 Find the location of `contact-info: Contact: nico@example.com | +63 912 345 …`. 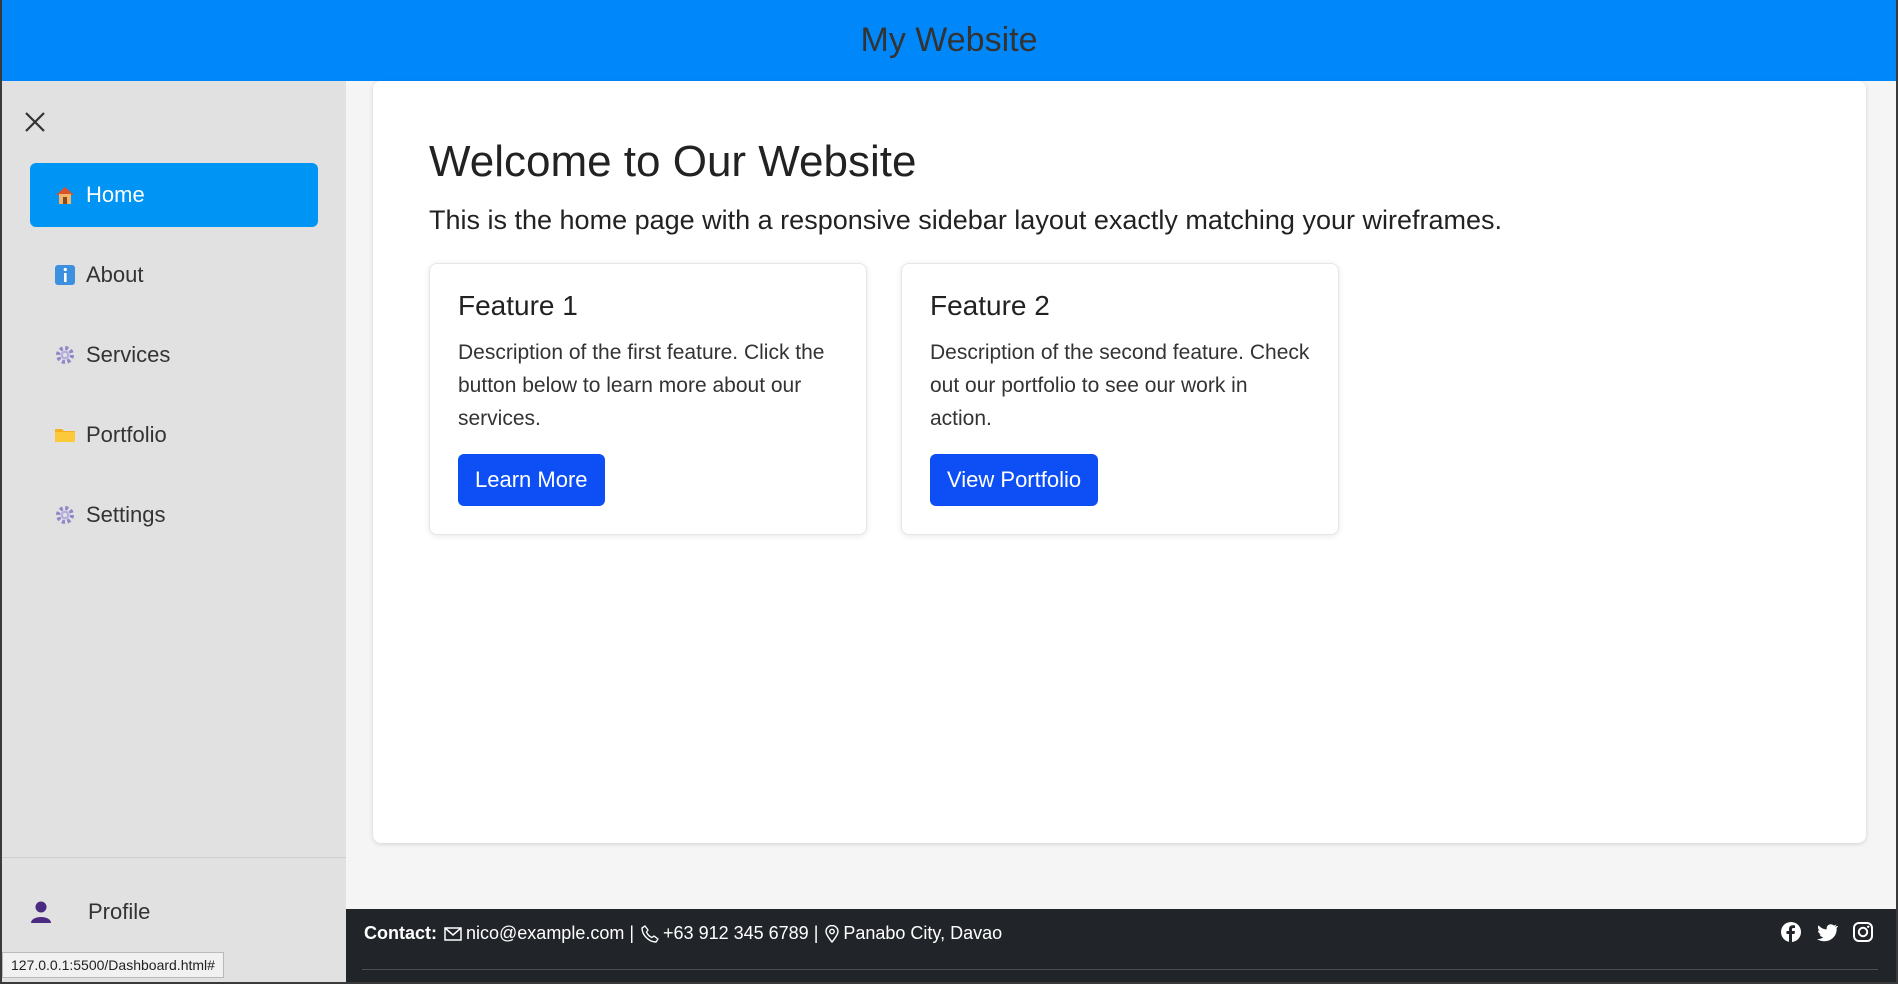

contact-info: Contact: nico@example.com | +63 912 345 … is located at coordinates (683, 933).